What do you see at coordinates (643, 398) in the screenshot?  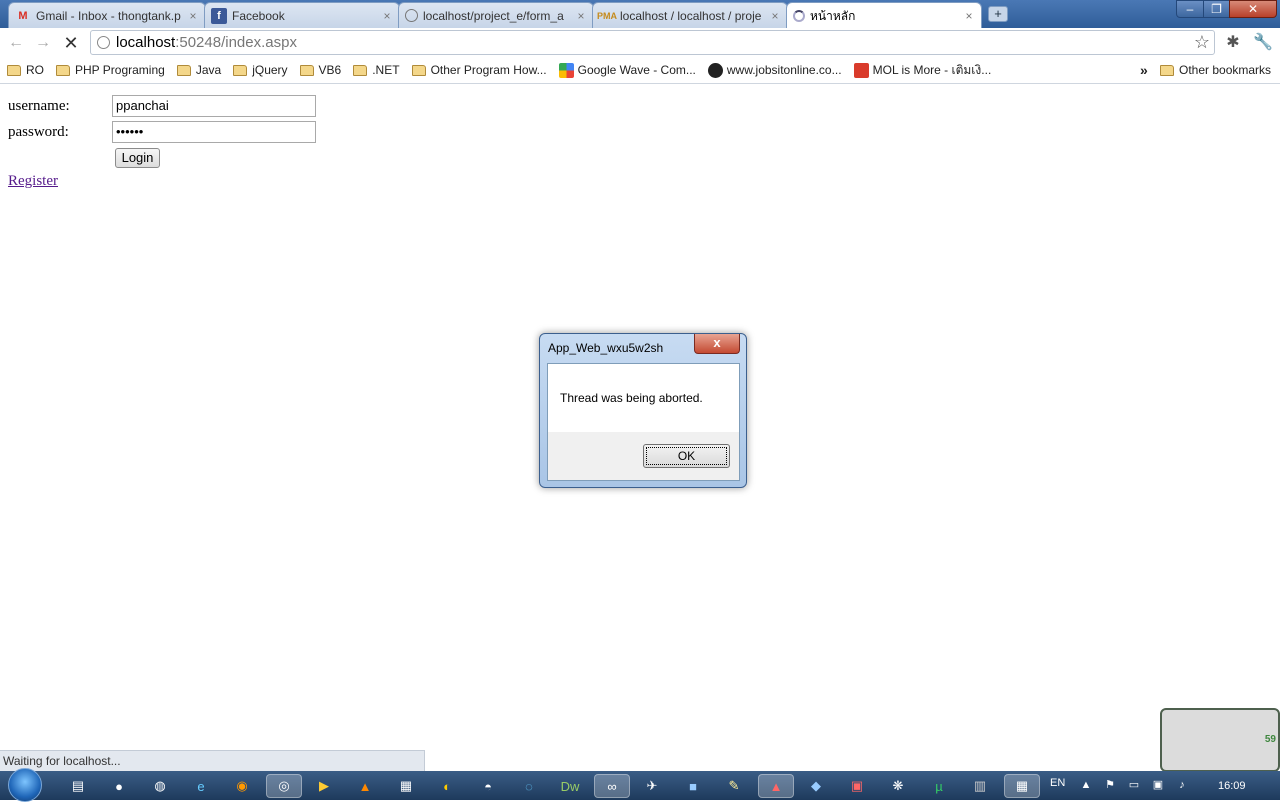 I see `dialog-message-area: Thread was being aborted.` at bounding box center [643, 398].